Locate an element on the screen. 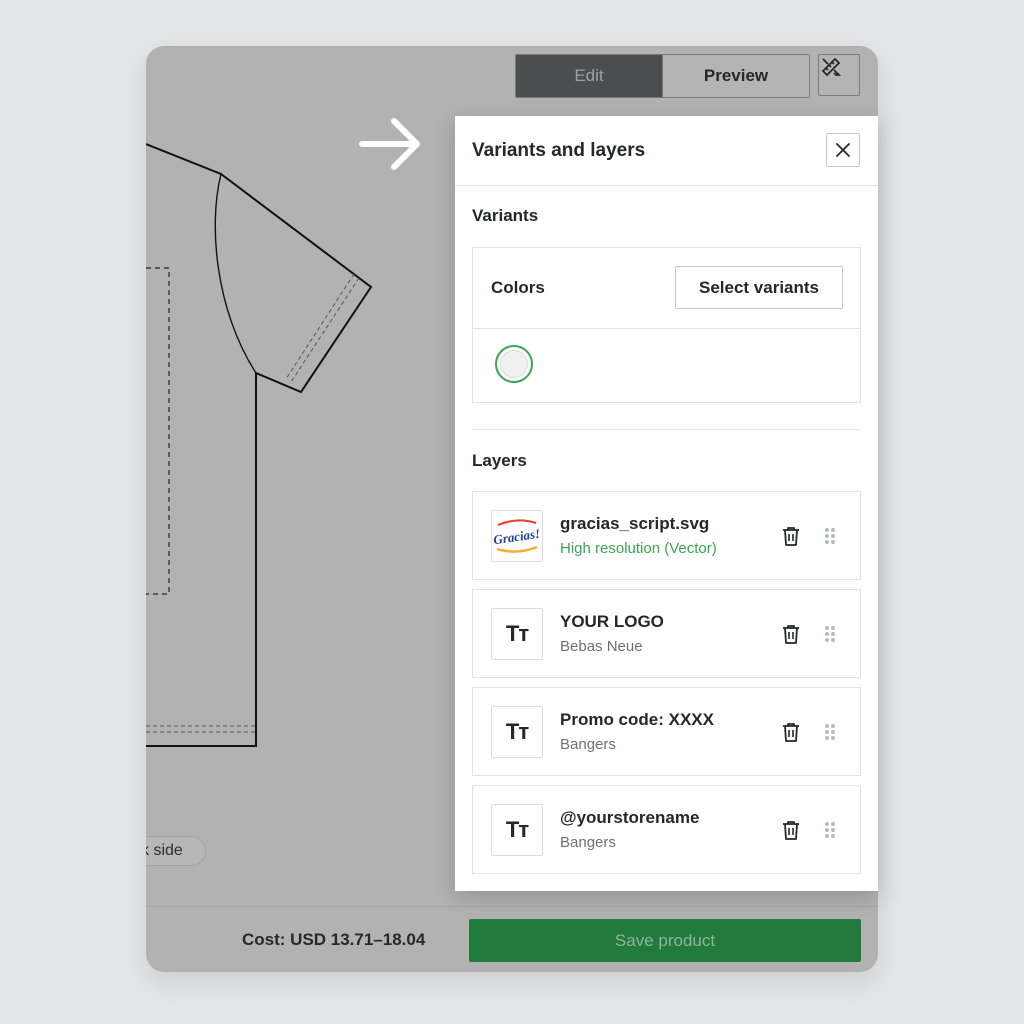 Image resolution: width=1024 pixels, height=1024 pixels. layers-heading: Layers is located at coordinates (499, 460).